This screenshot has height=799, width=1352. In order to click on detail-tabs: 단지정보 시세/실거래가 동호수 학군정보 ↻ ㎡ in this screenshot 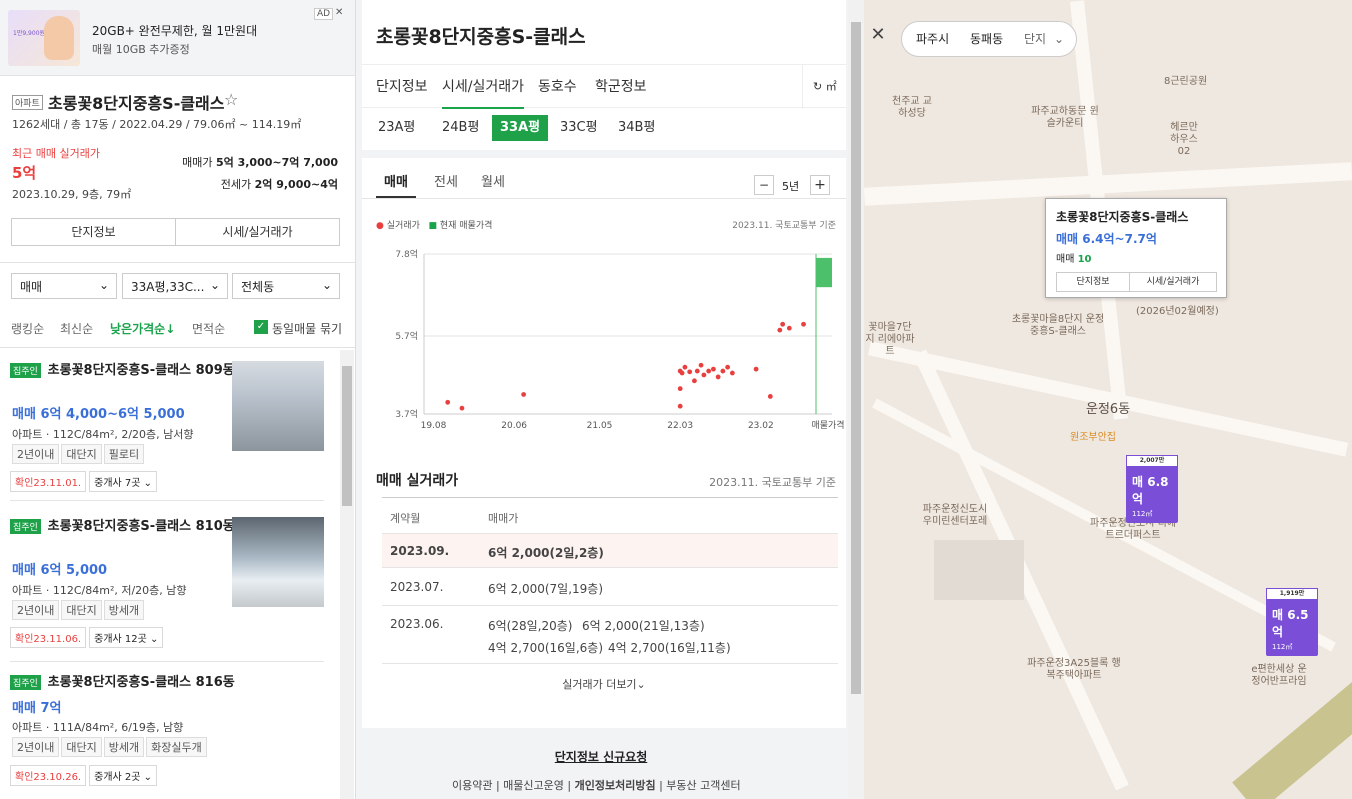, I will do `click(604, 86)`.